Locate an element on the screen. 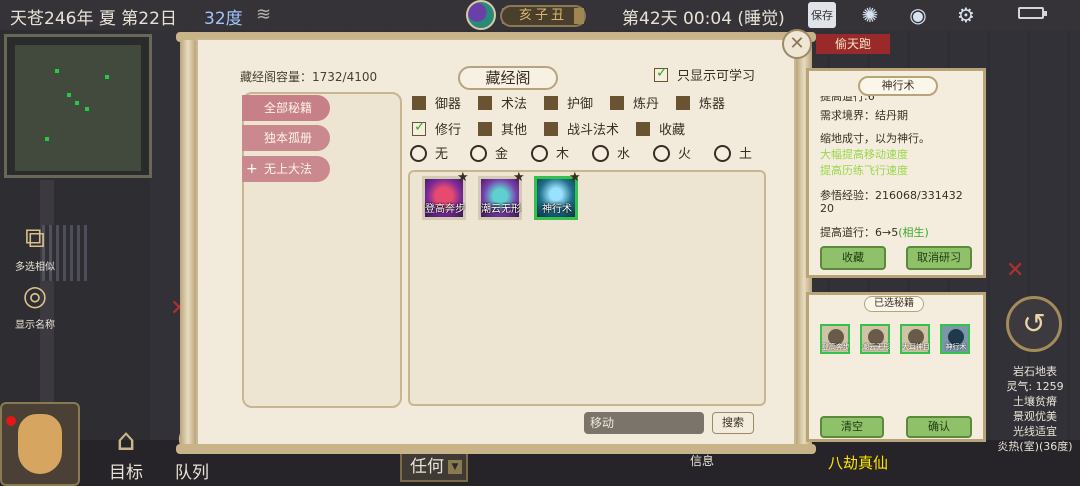 The height and width of the screenshot is (486, 1080). character-name: 八劫真仙 is located at coordinates (858, 462).